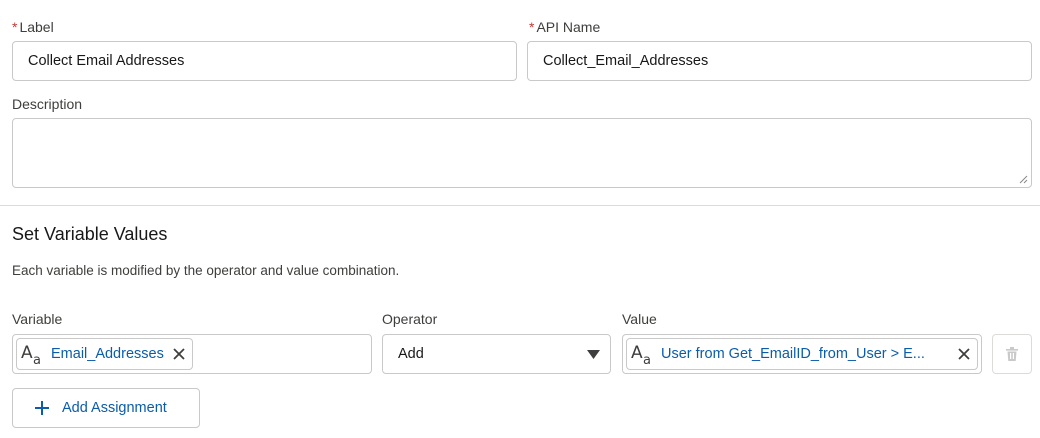 This screenshot has height=438, width=1040. I want to click on section-title: Set Variable Values, so click(90, 234).